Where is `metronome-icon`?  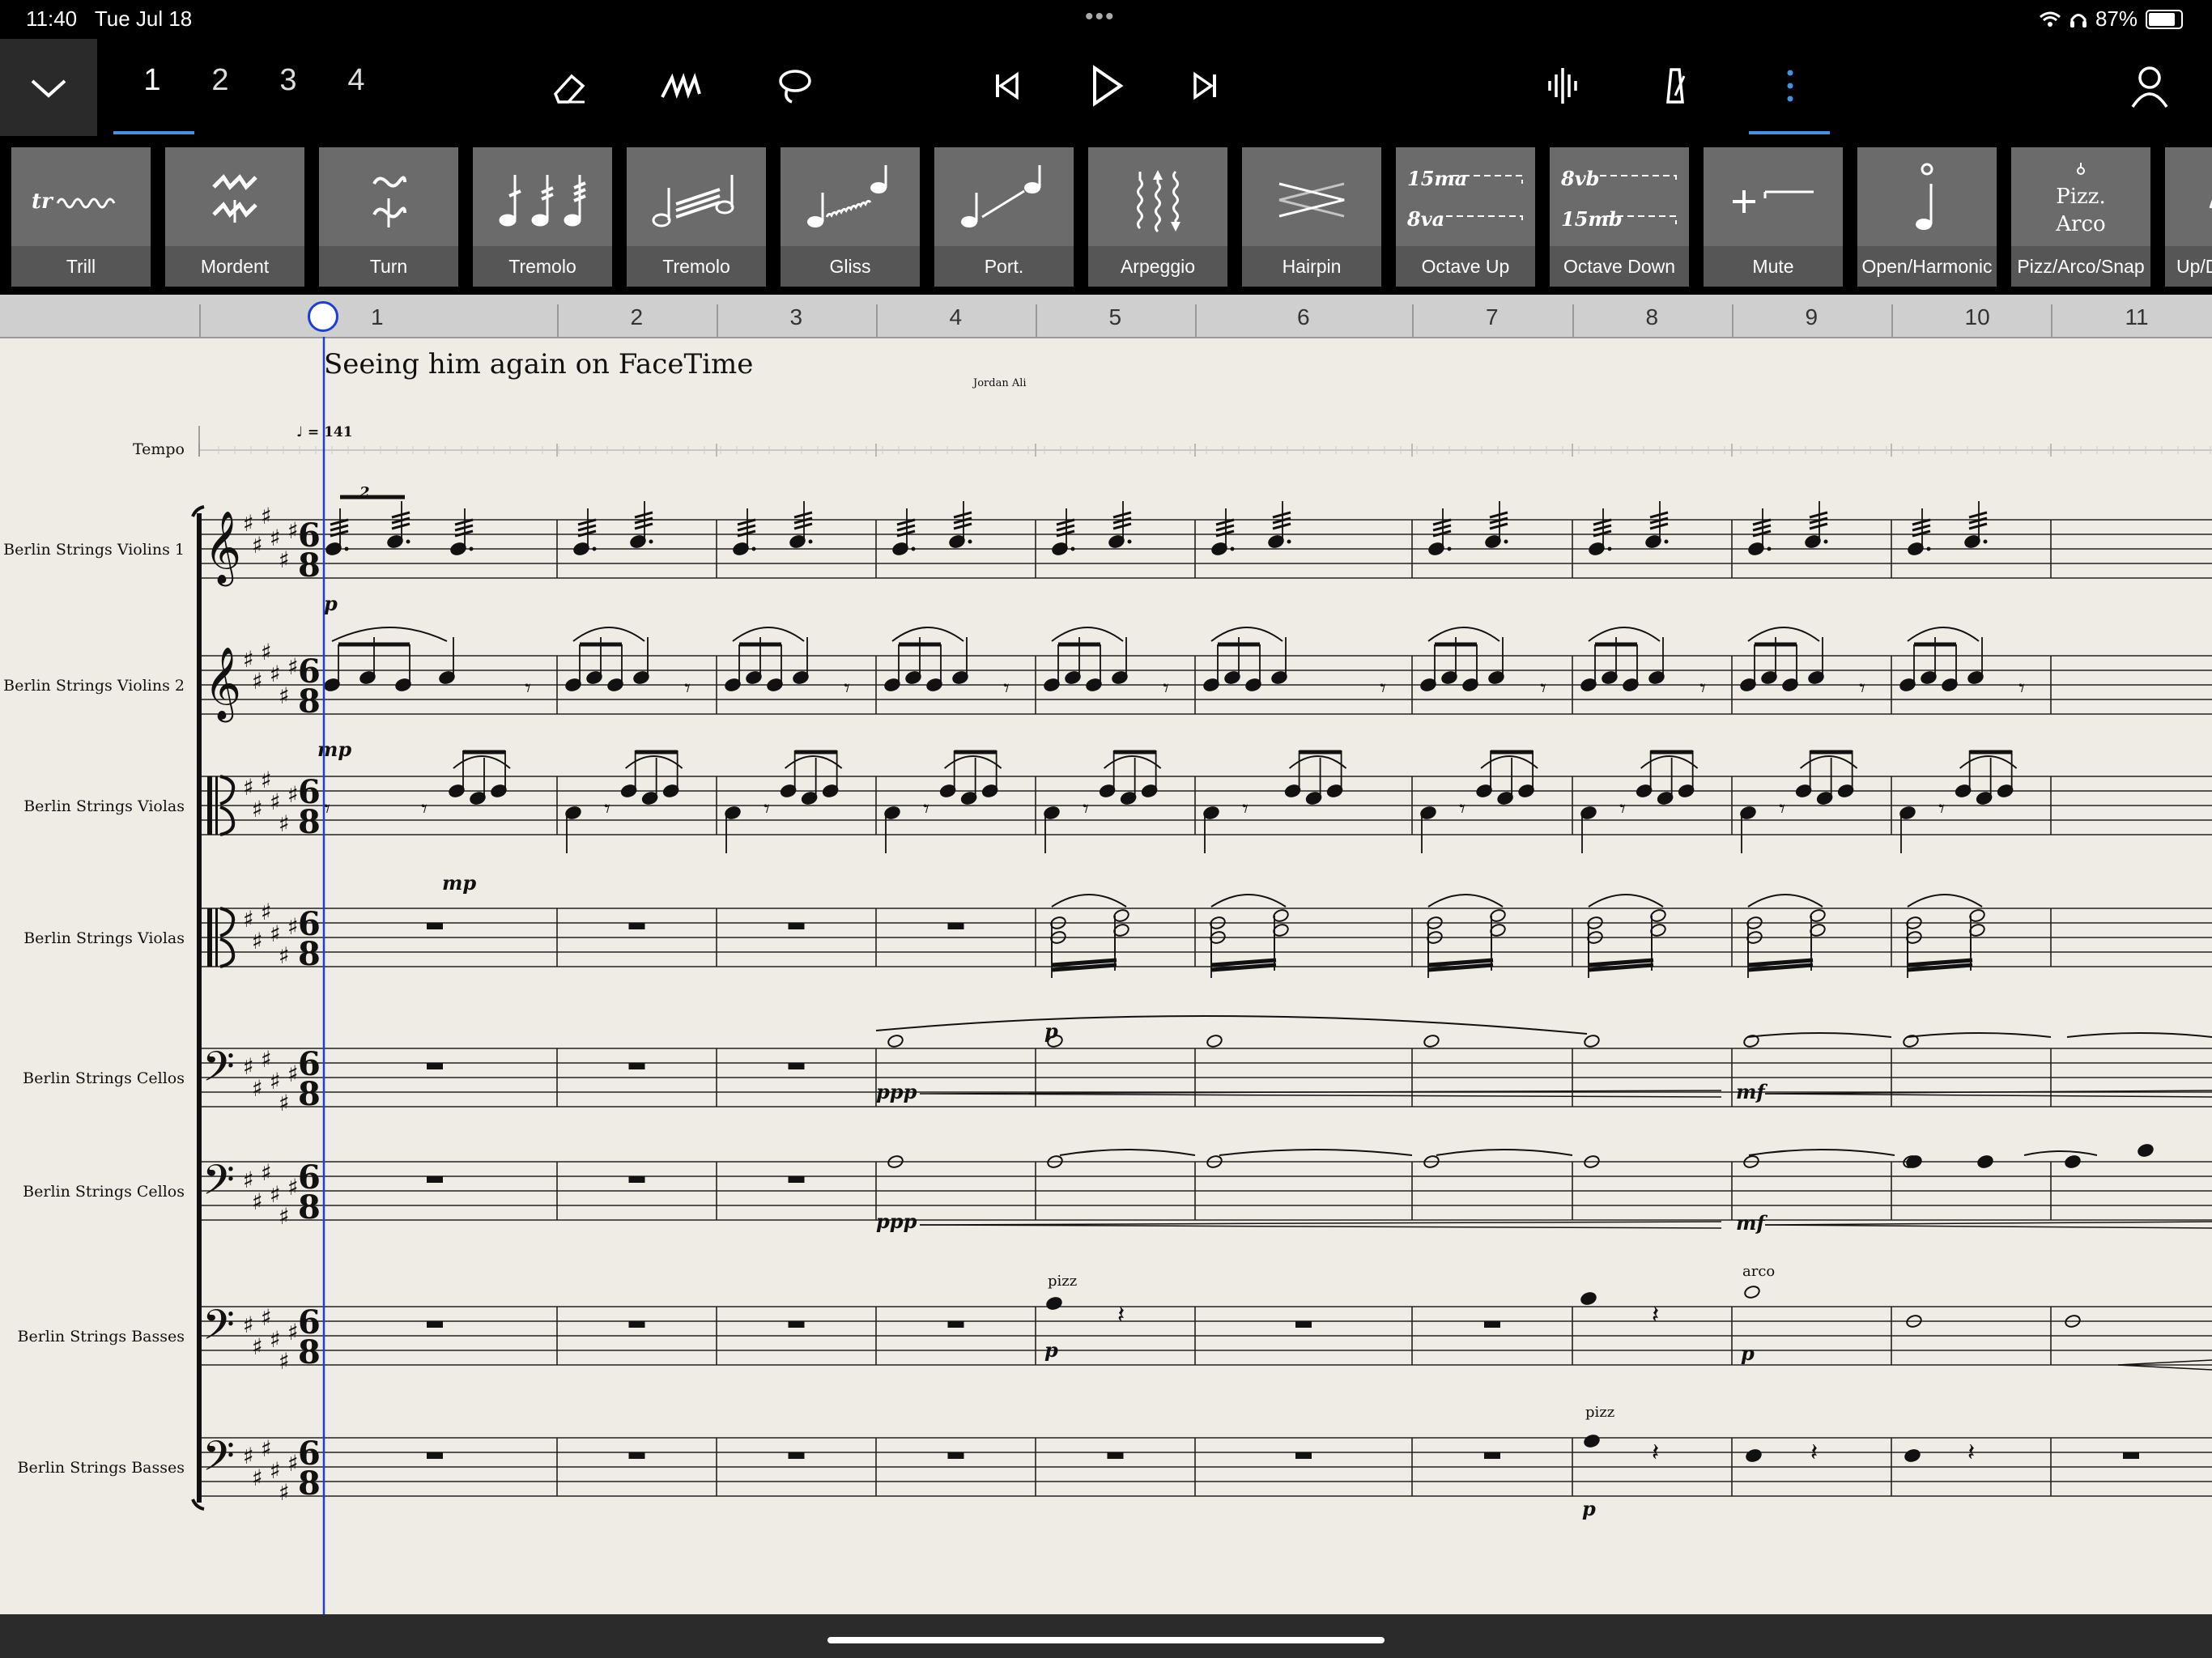
metronome-icon is located at coordinates (1676, 86).